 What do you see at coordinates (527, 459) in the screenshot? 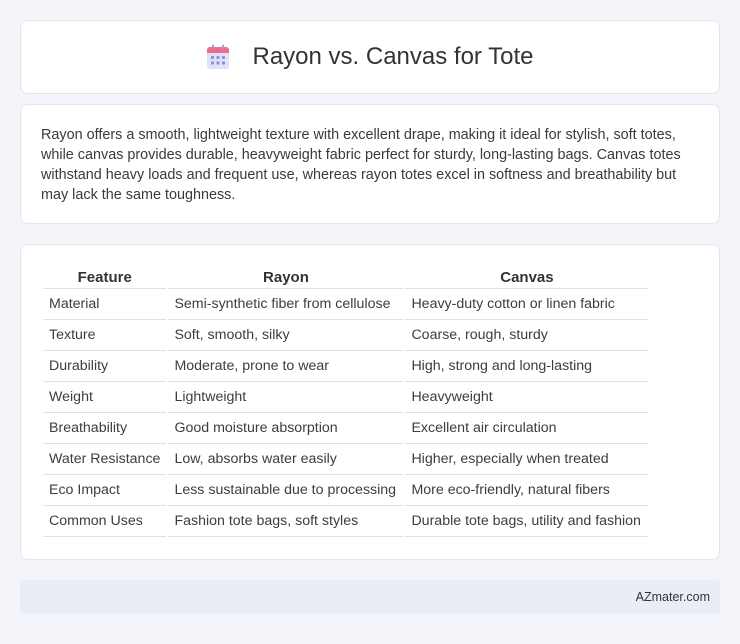
I see `canvas-cell: Higher, especially when treated` at bounding box center [527, 459].